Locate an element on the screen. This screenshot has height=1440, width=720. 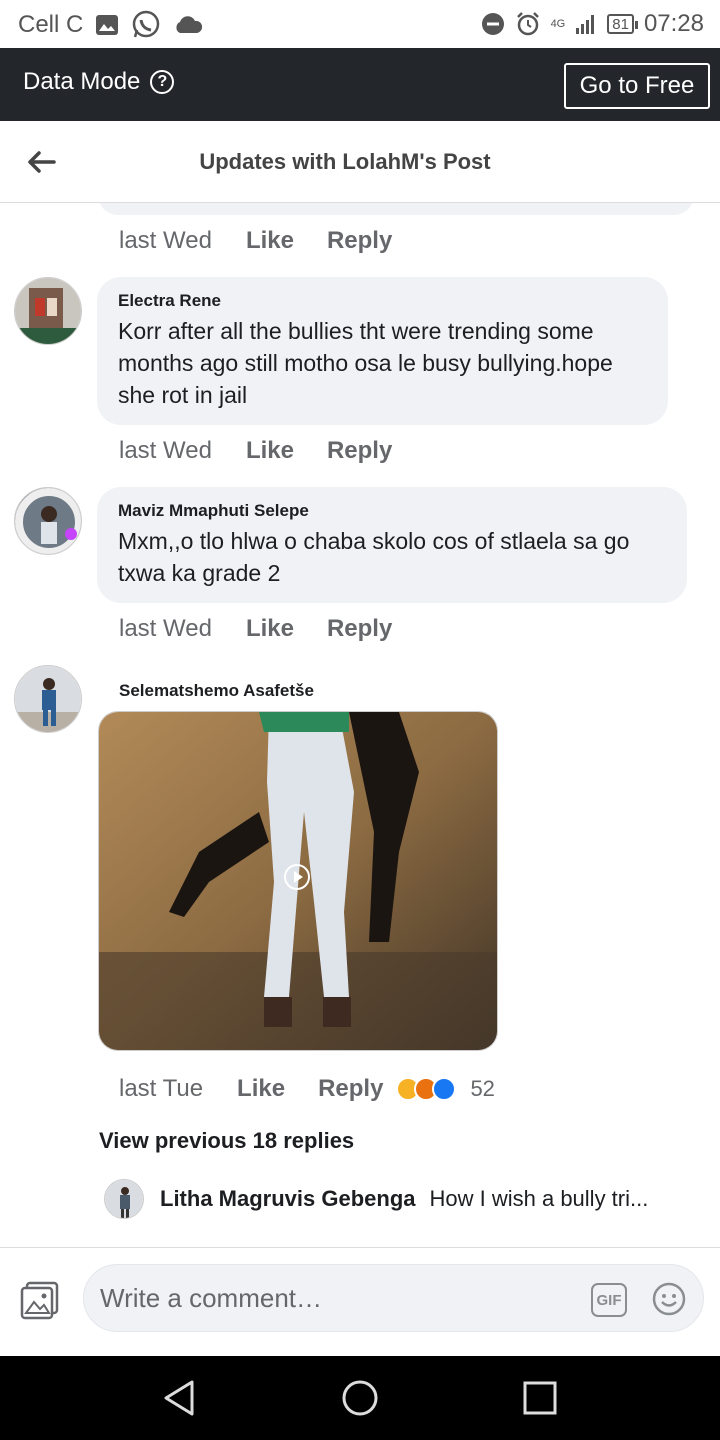
reaction-summary: 52 is located at coordinates (445, 1089).